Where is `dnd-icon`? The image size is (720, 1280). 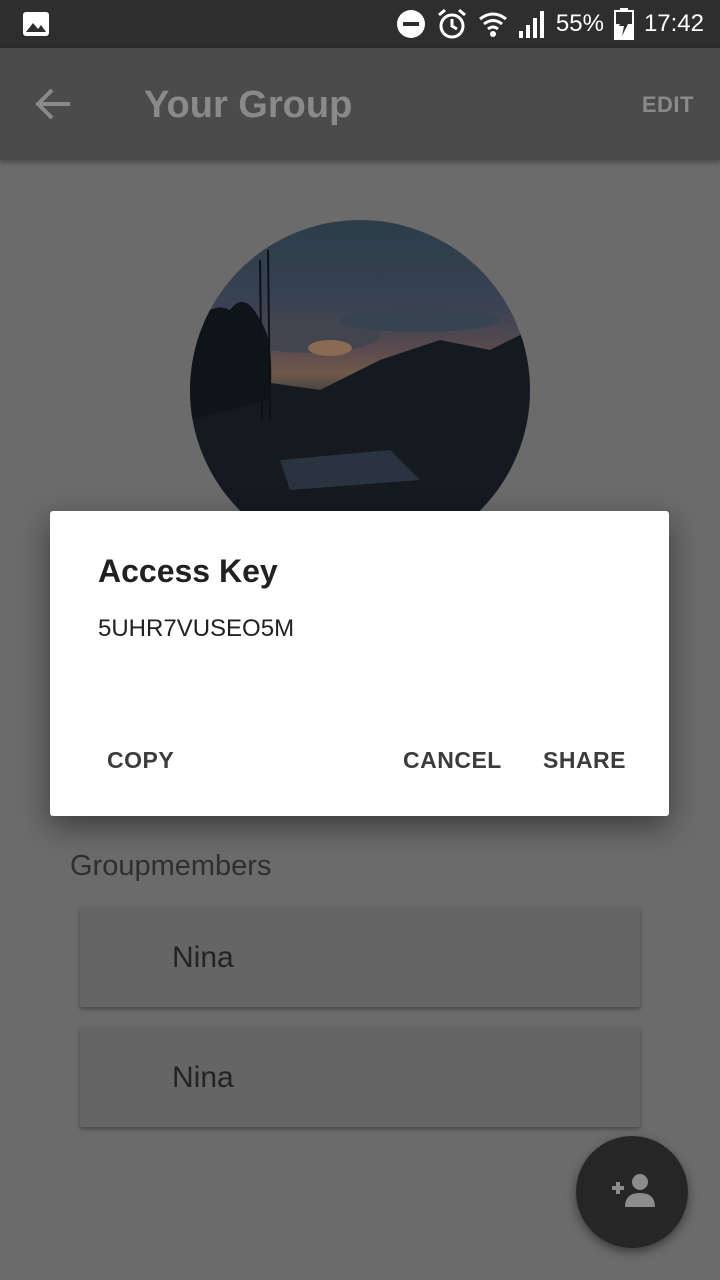 dnd-icon is located at coordinates (411, 24).